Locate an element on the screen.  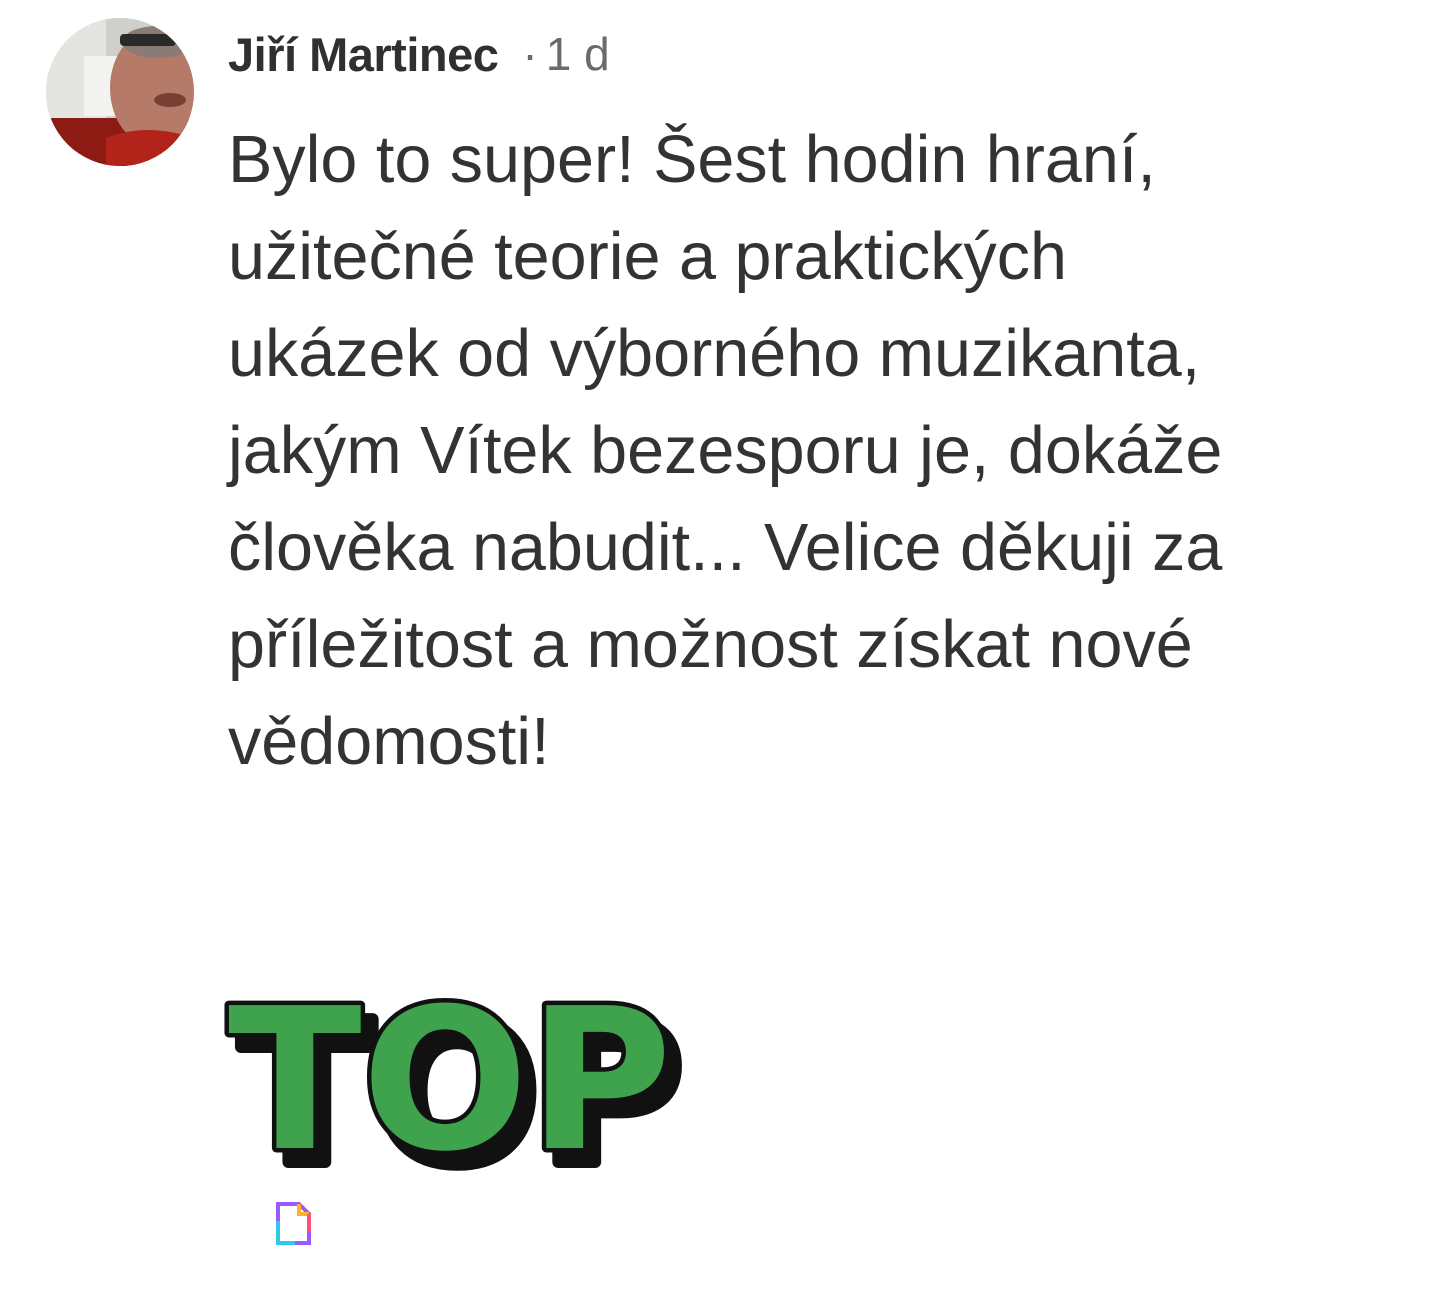
top-sticker-graphic: TOP TOP is located at coordinates (457, 1089).